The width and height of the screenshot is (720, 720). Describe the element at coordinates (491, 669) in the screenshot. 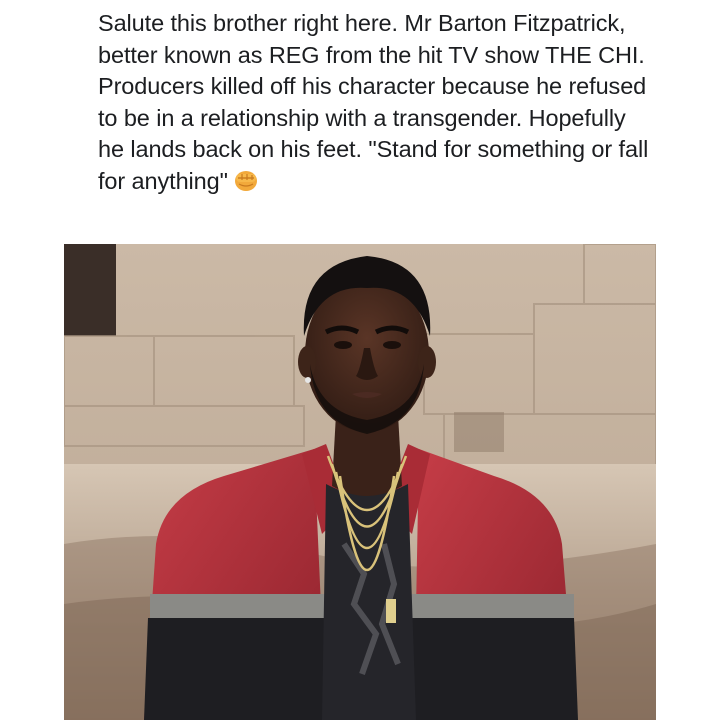

I see `jacket-lower-right` at that location.